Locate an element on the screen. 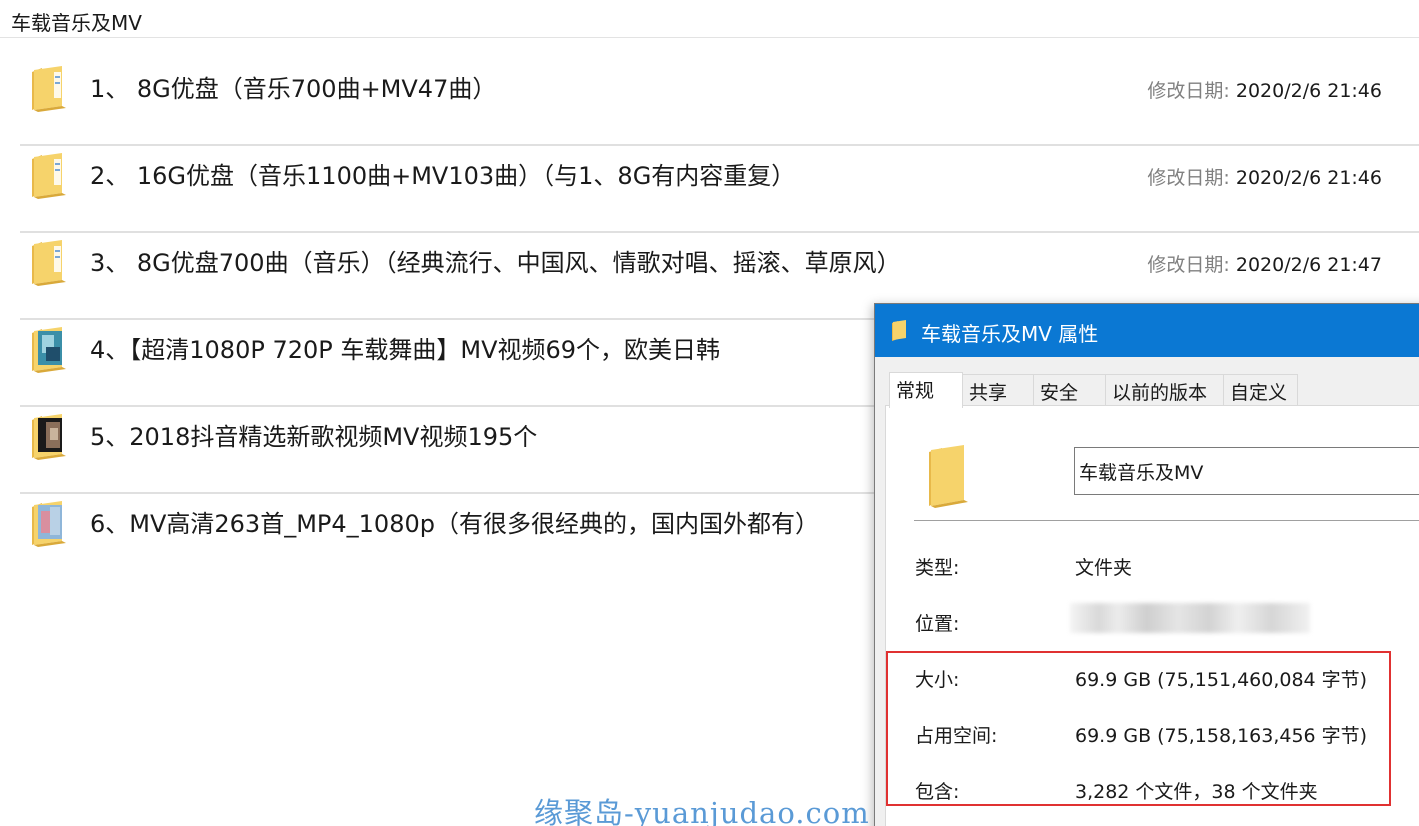 The height and width of the screenshot is (826, 1419). tab-sharing: 共享 is located at coordinates (998, 390).